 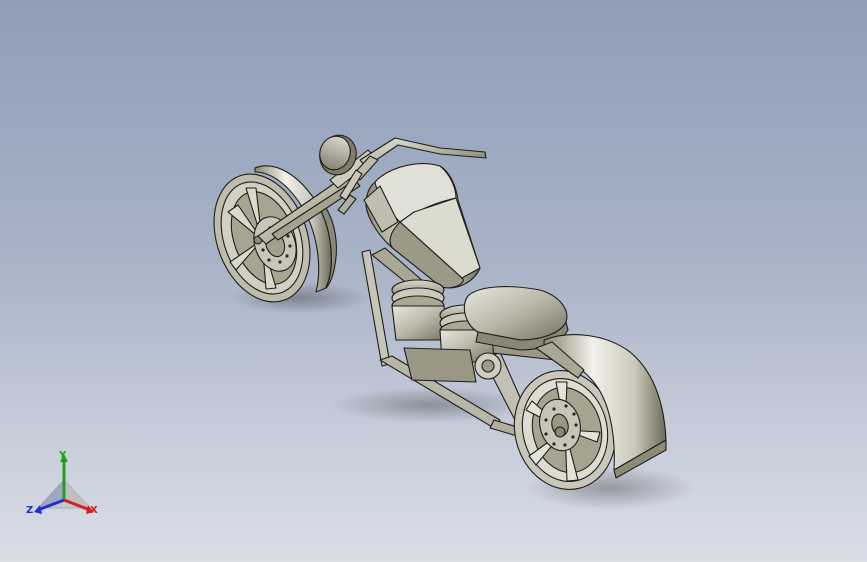 I want to click on triad-y-label: Y, so click(x=63, y=455).